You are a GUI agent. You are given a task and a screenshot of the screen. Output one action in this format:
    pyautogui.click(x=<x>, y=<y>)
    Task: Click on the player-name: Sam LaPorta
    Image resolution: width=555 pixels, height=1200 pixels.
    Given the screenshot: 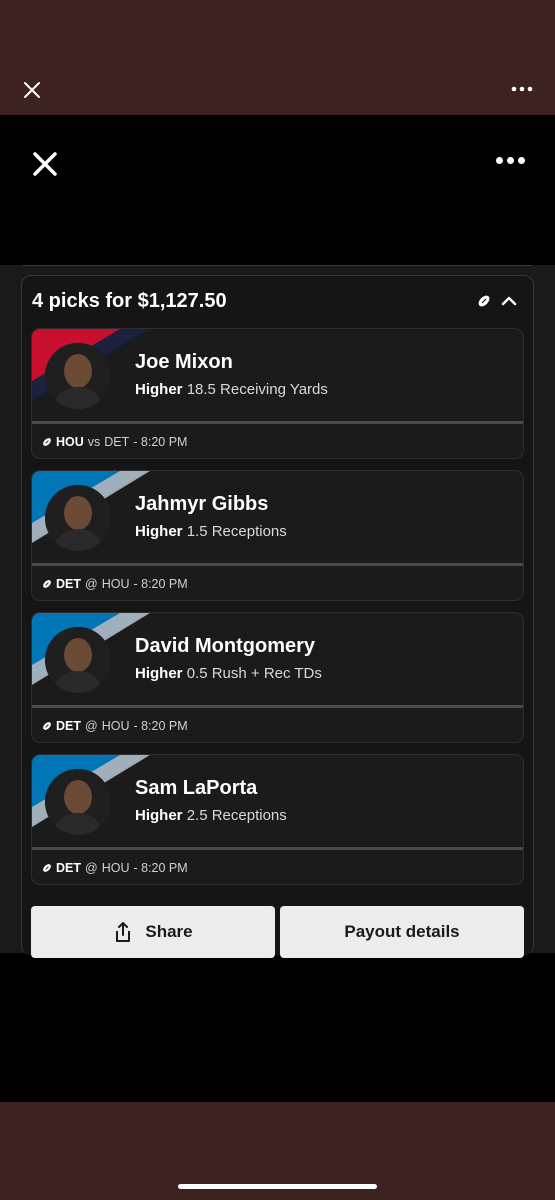 What is the action you would take?
    pyautogui.click(x=196, y=788)
    